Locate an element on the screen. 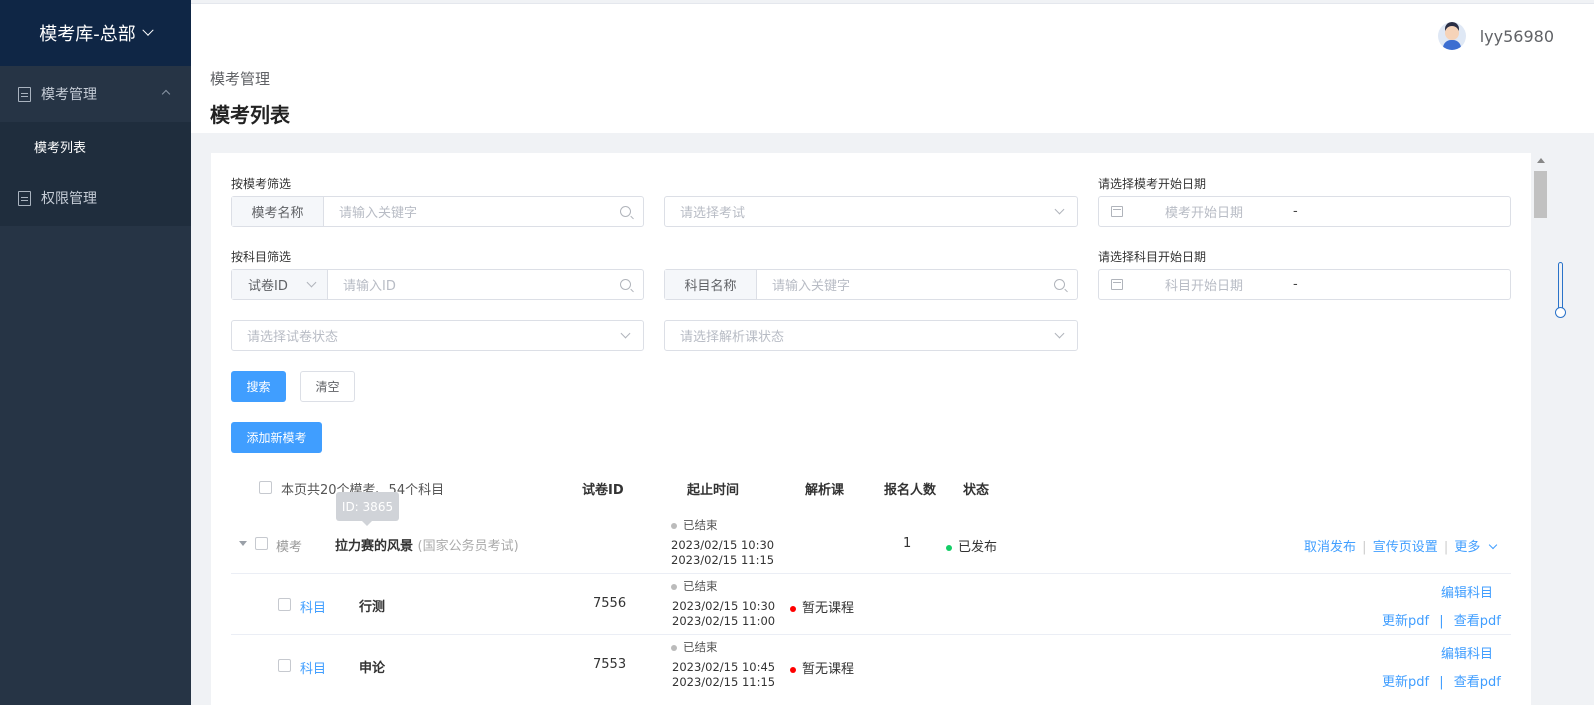 The image size is (1594, 705). add-mock-button: 添加新模考 is located at coordinates (276, 437).